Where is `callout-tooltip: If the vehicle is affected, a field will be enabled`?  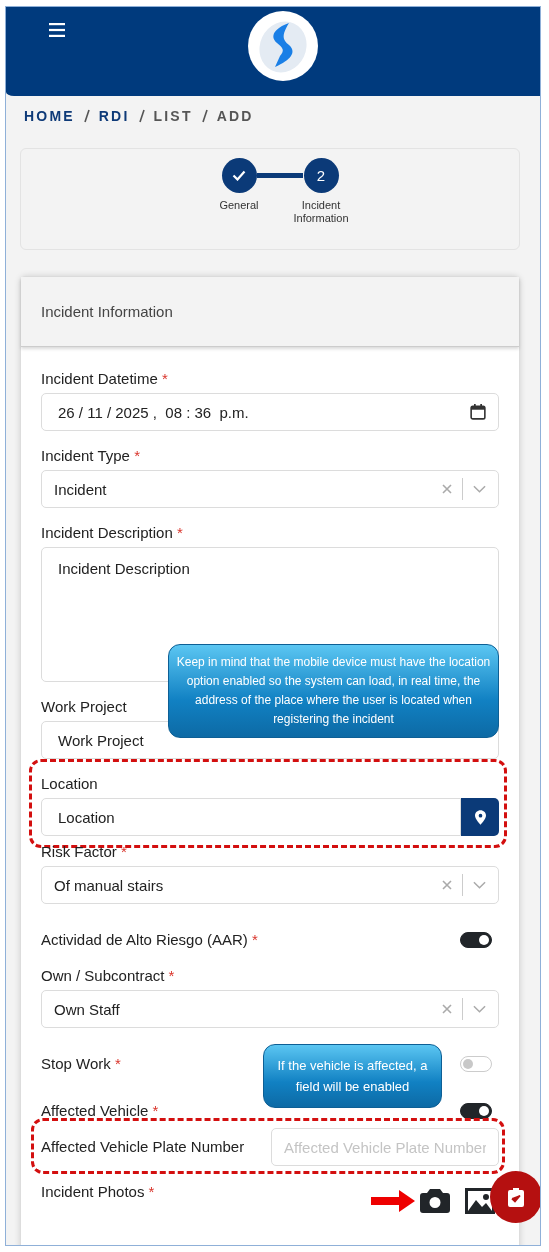 callout-tooltip: If the vehicle is affected, a field will be enabled is located at coordinates (352, 1076).